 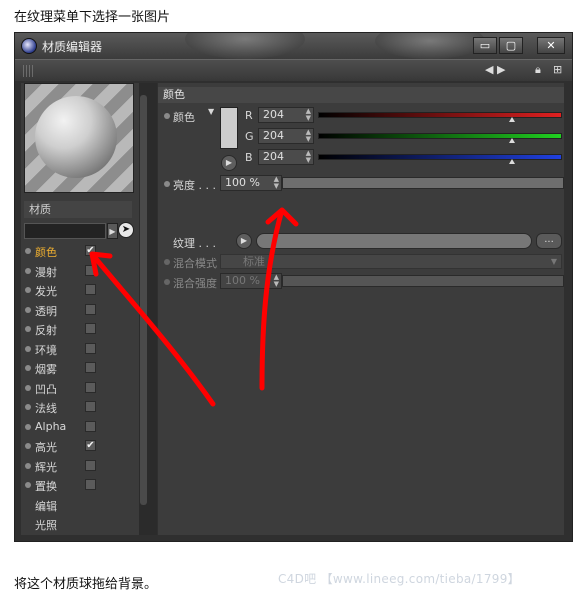 I want to click on dropdown-arrow-icon: ▼, so click(x=211, y=111).